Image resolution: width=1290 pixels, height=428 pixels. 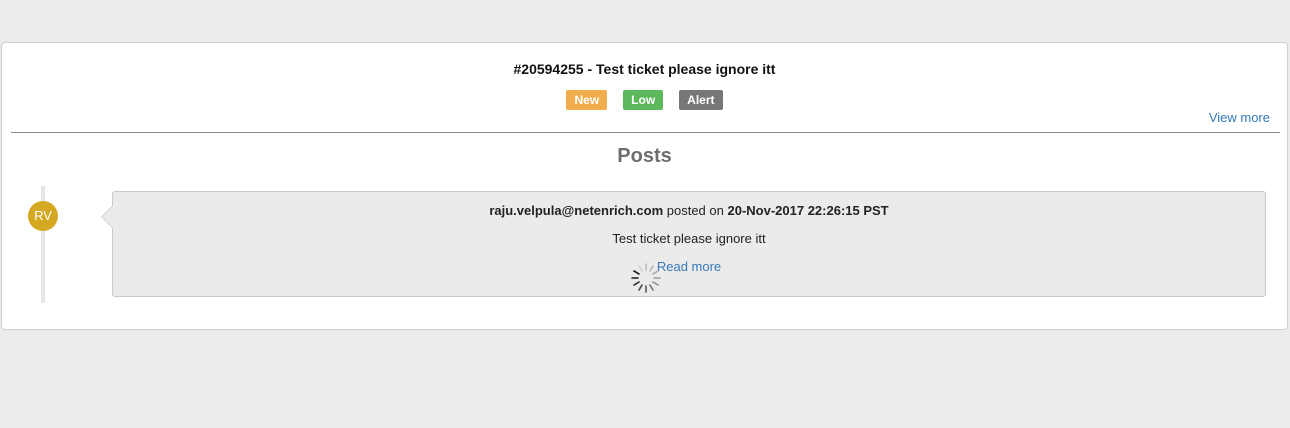 I want to click on post-body: Test ticket please ignore itt, so click(x=689, y=238).